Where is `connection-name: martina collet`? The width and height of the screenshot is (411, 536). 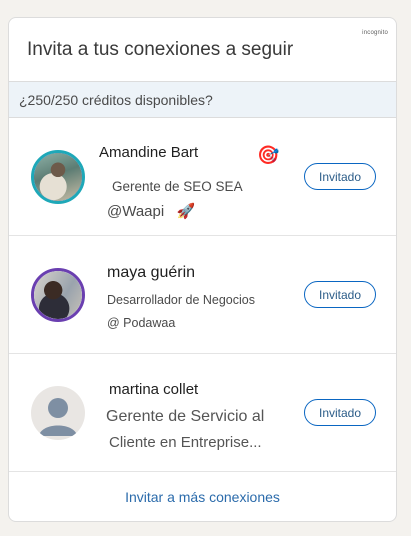
connection-name: martina collet is located at coordinates (153, 389).